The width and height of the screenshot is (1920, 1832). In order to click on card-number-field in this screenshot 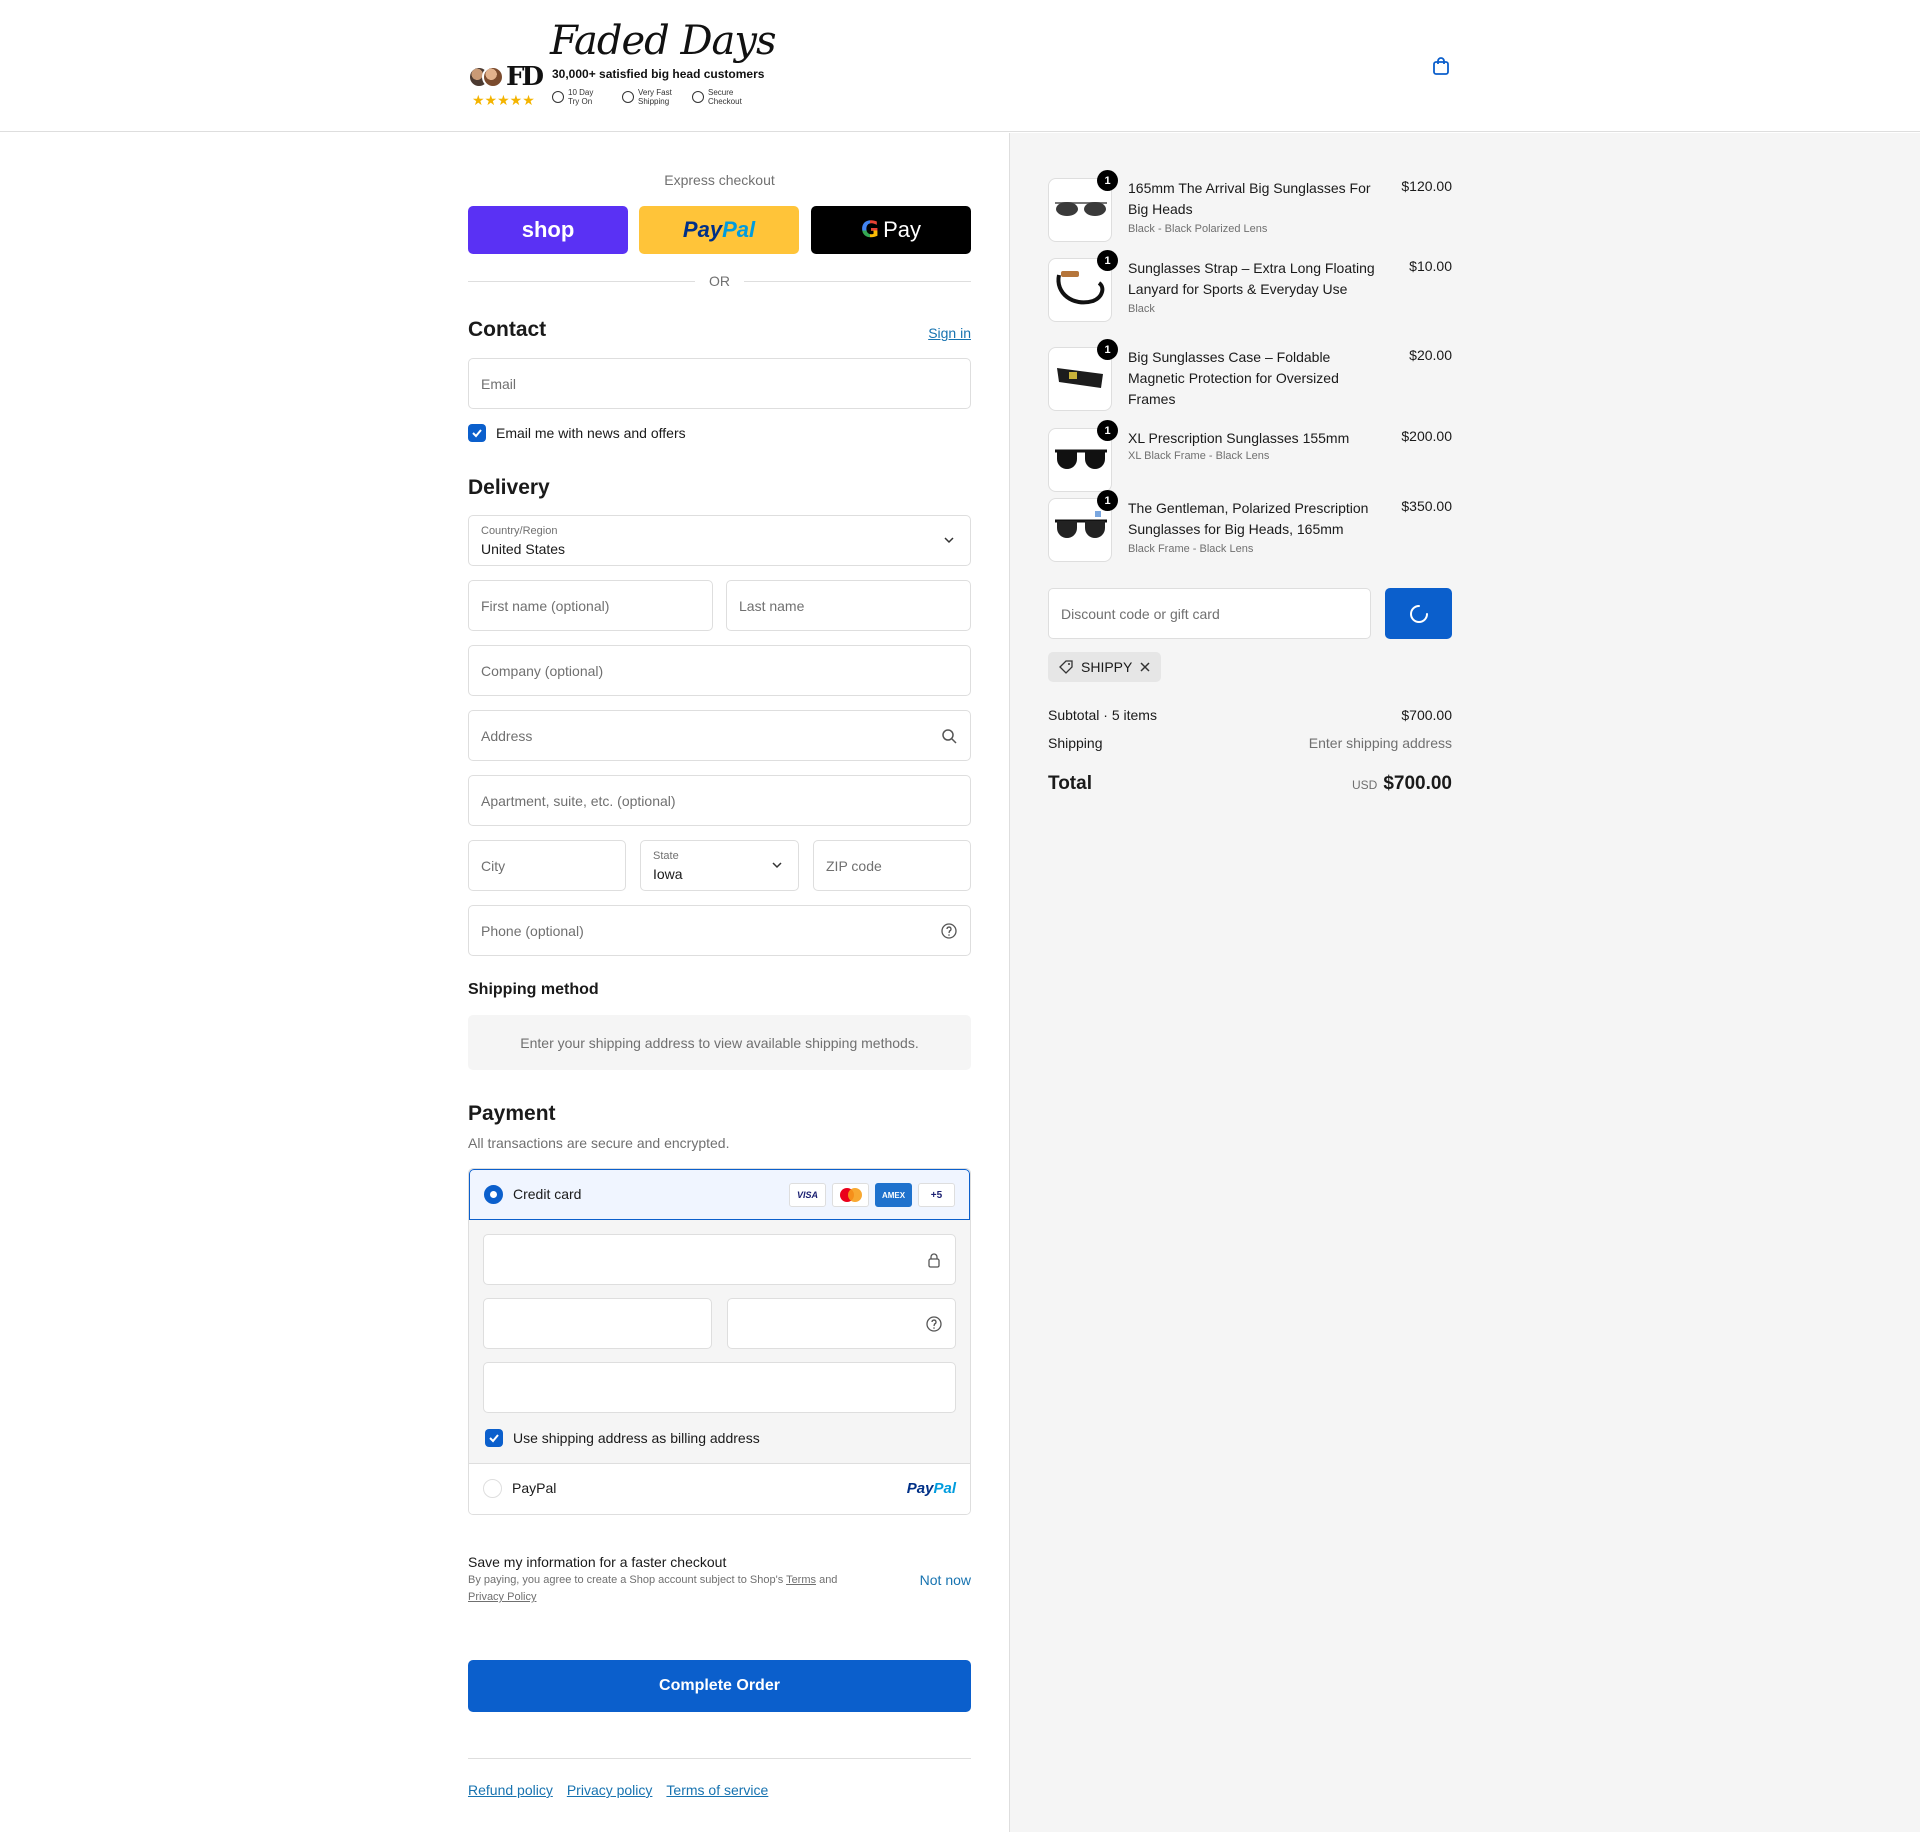, I will do `click(719, 1259)`.